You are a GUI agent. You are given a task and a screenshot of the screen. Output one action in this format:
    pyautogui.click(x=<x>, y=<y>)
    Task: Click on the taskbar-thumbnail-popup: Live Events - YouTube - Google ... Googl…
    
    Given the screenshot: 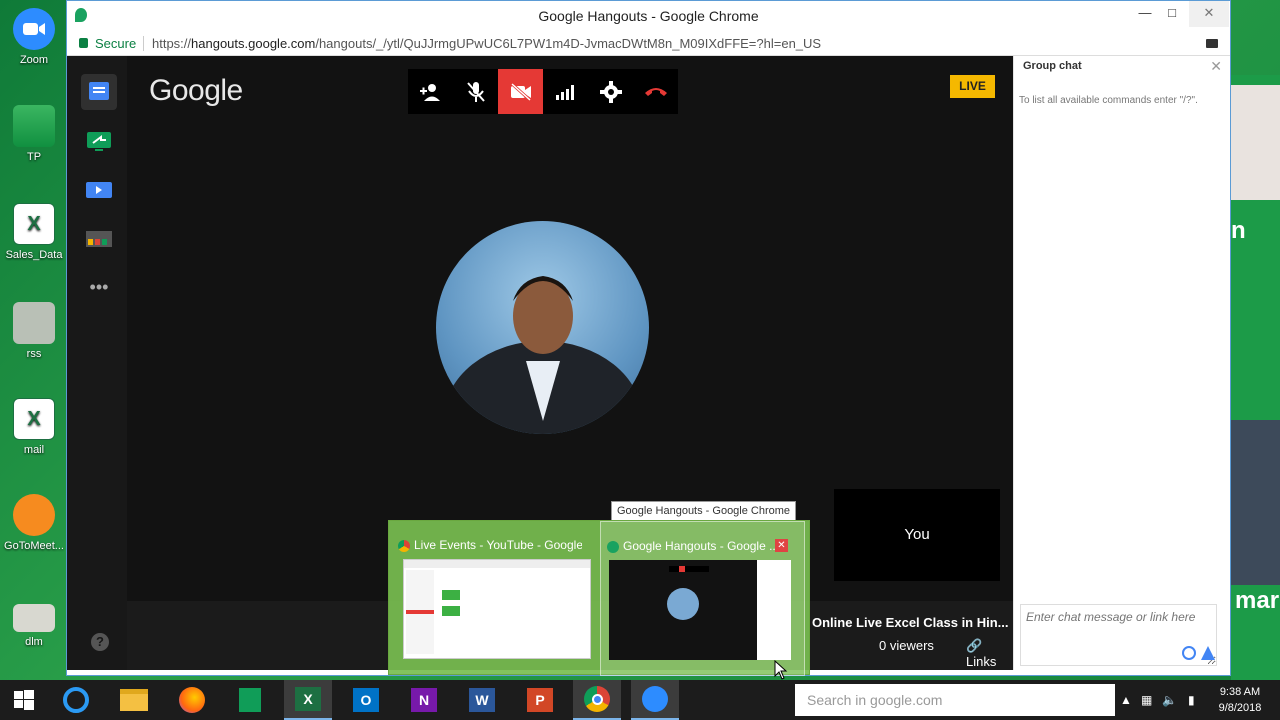 What is the action you would take?
    pyautogui.click(x=599, y=598)
    